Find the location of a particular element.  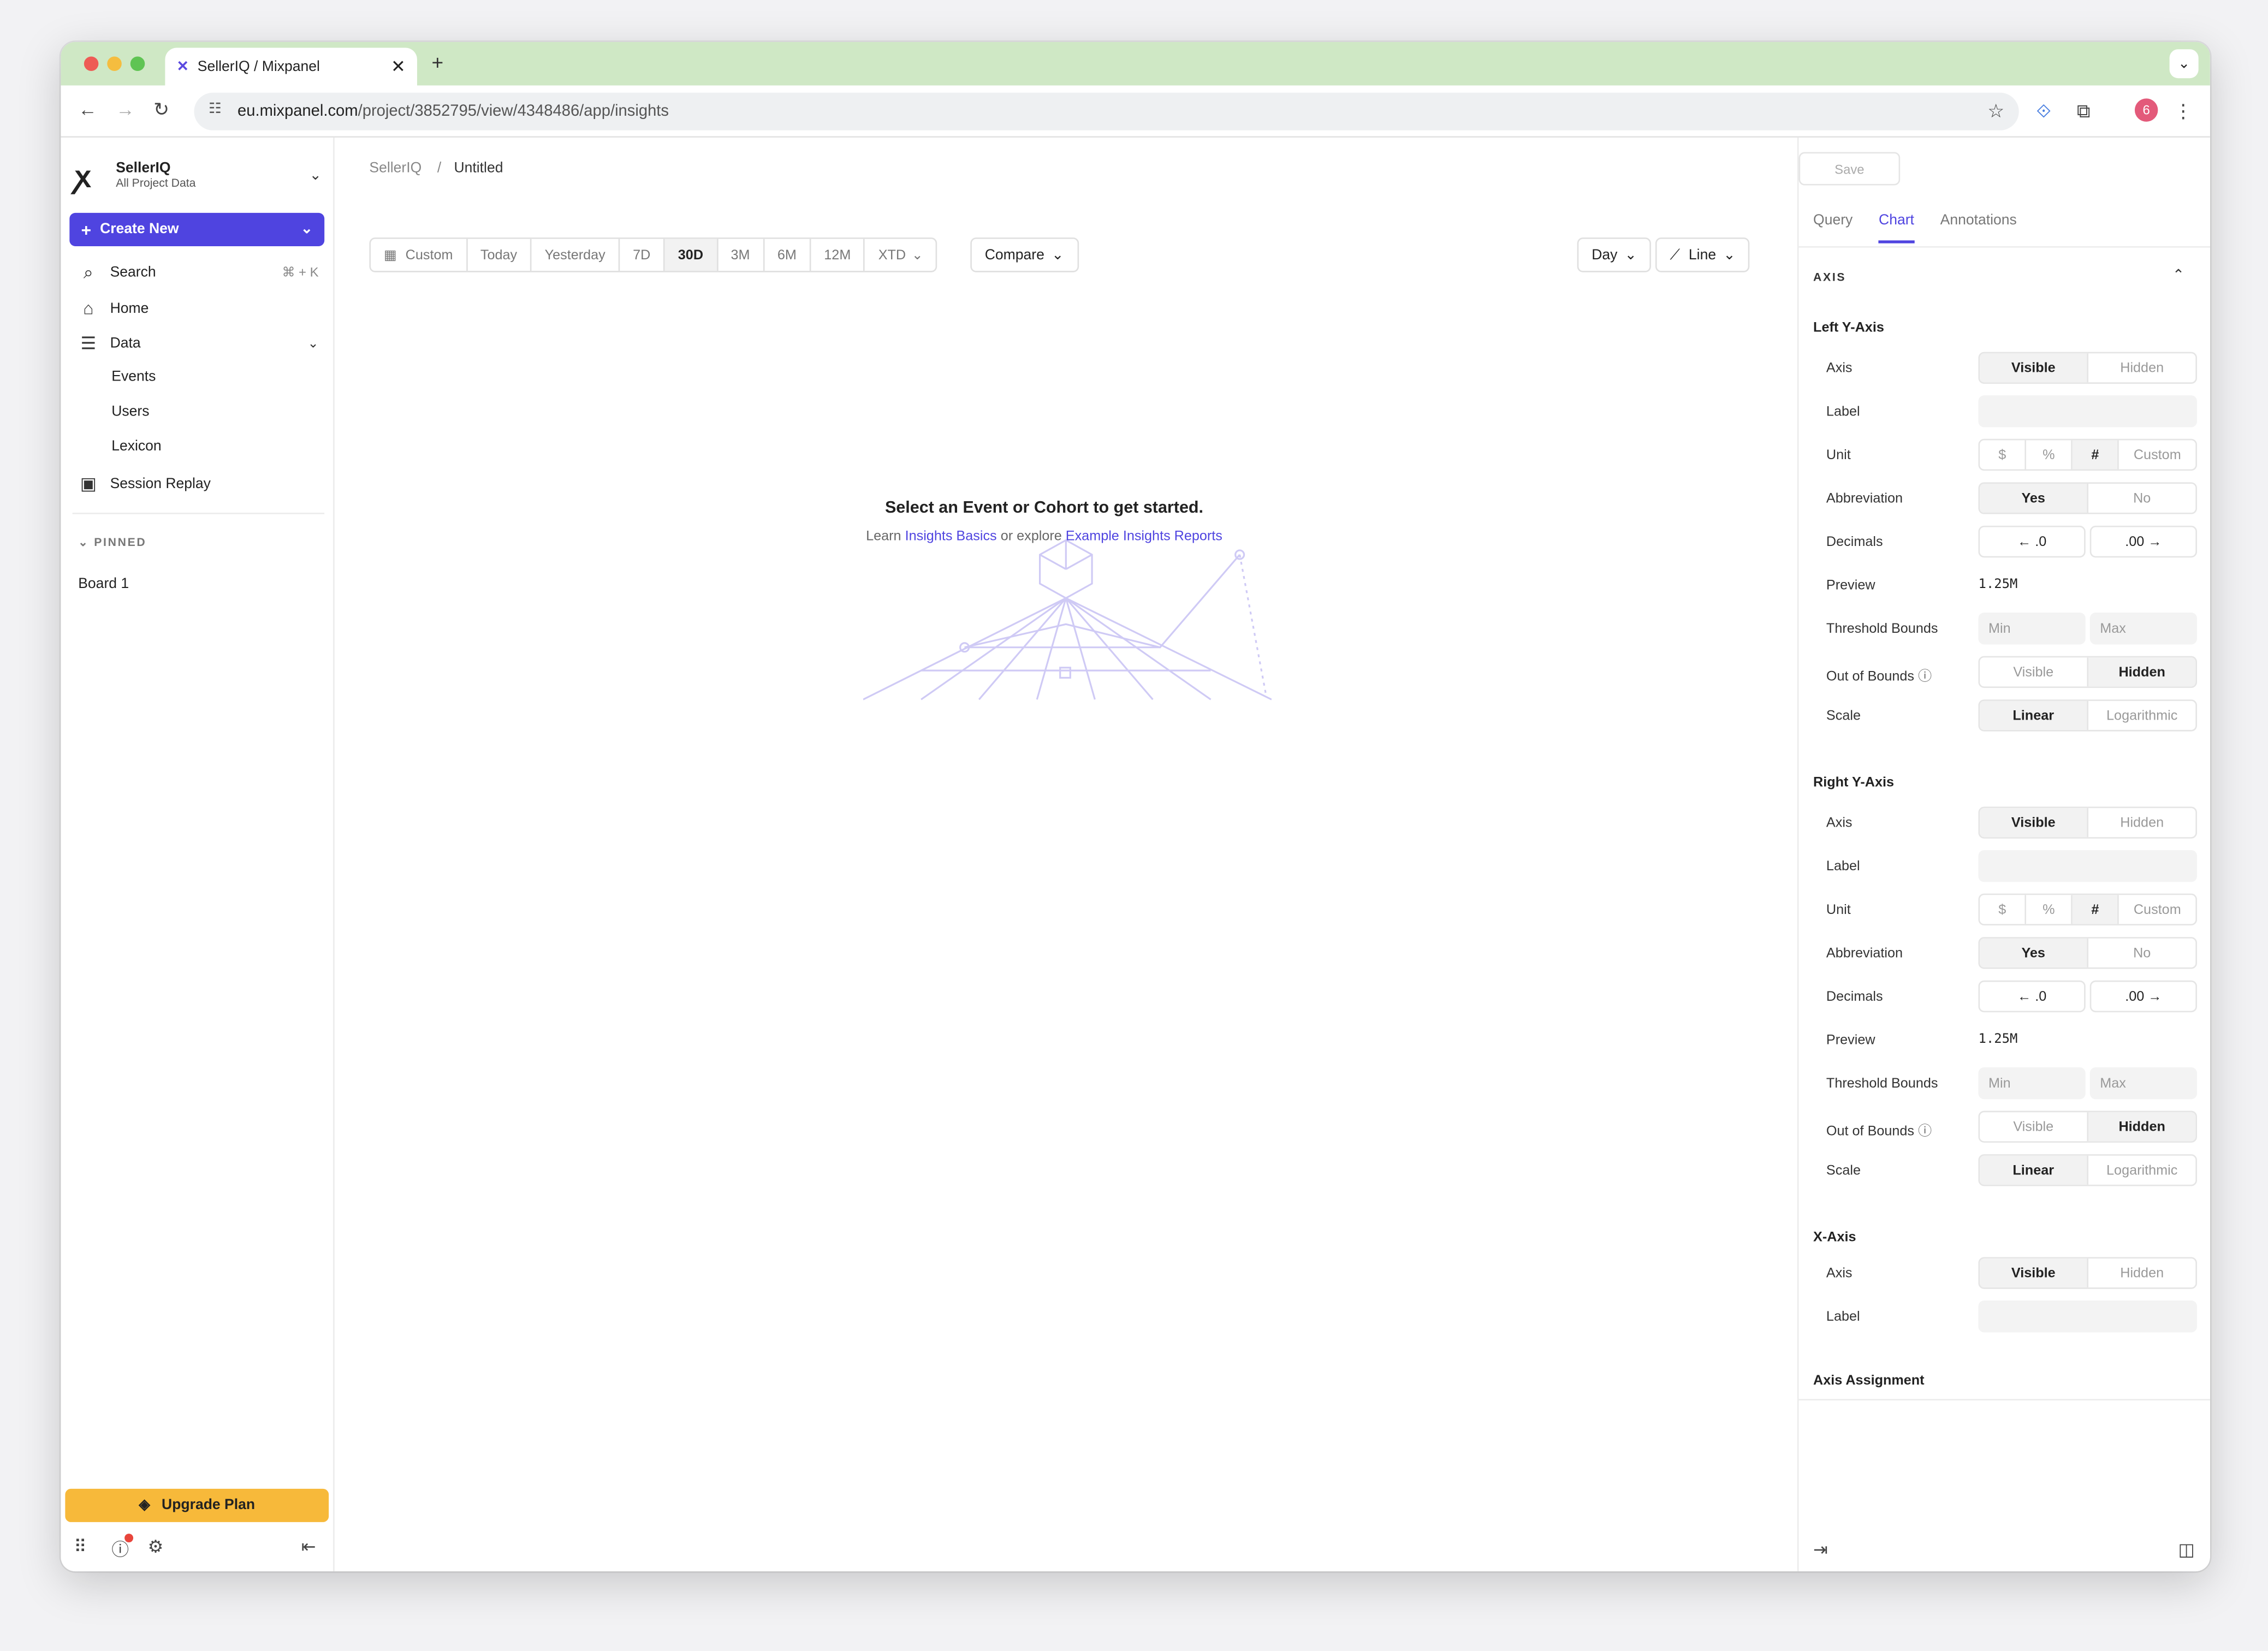

tab-query: Query is located at coordinates (1833, 228).